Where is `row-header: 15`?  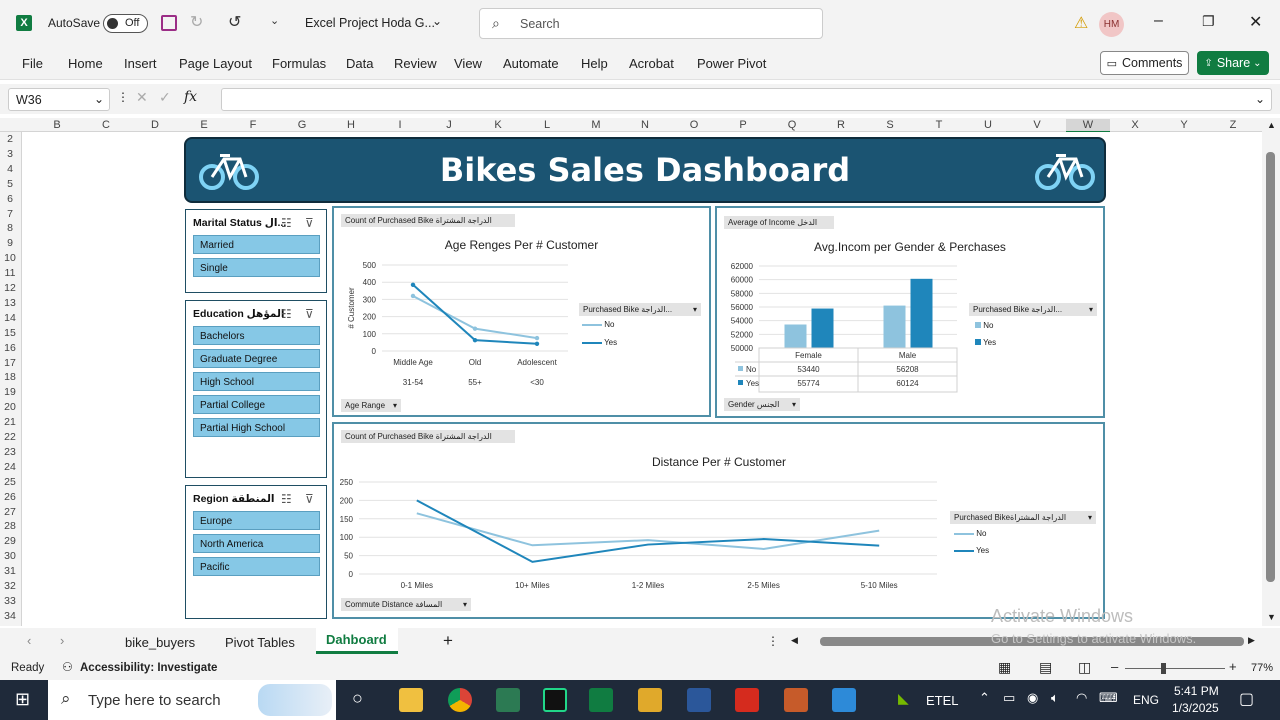
row-header: 15 is located at coordinates (10, 333).